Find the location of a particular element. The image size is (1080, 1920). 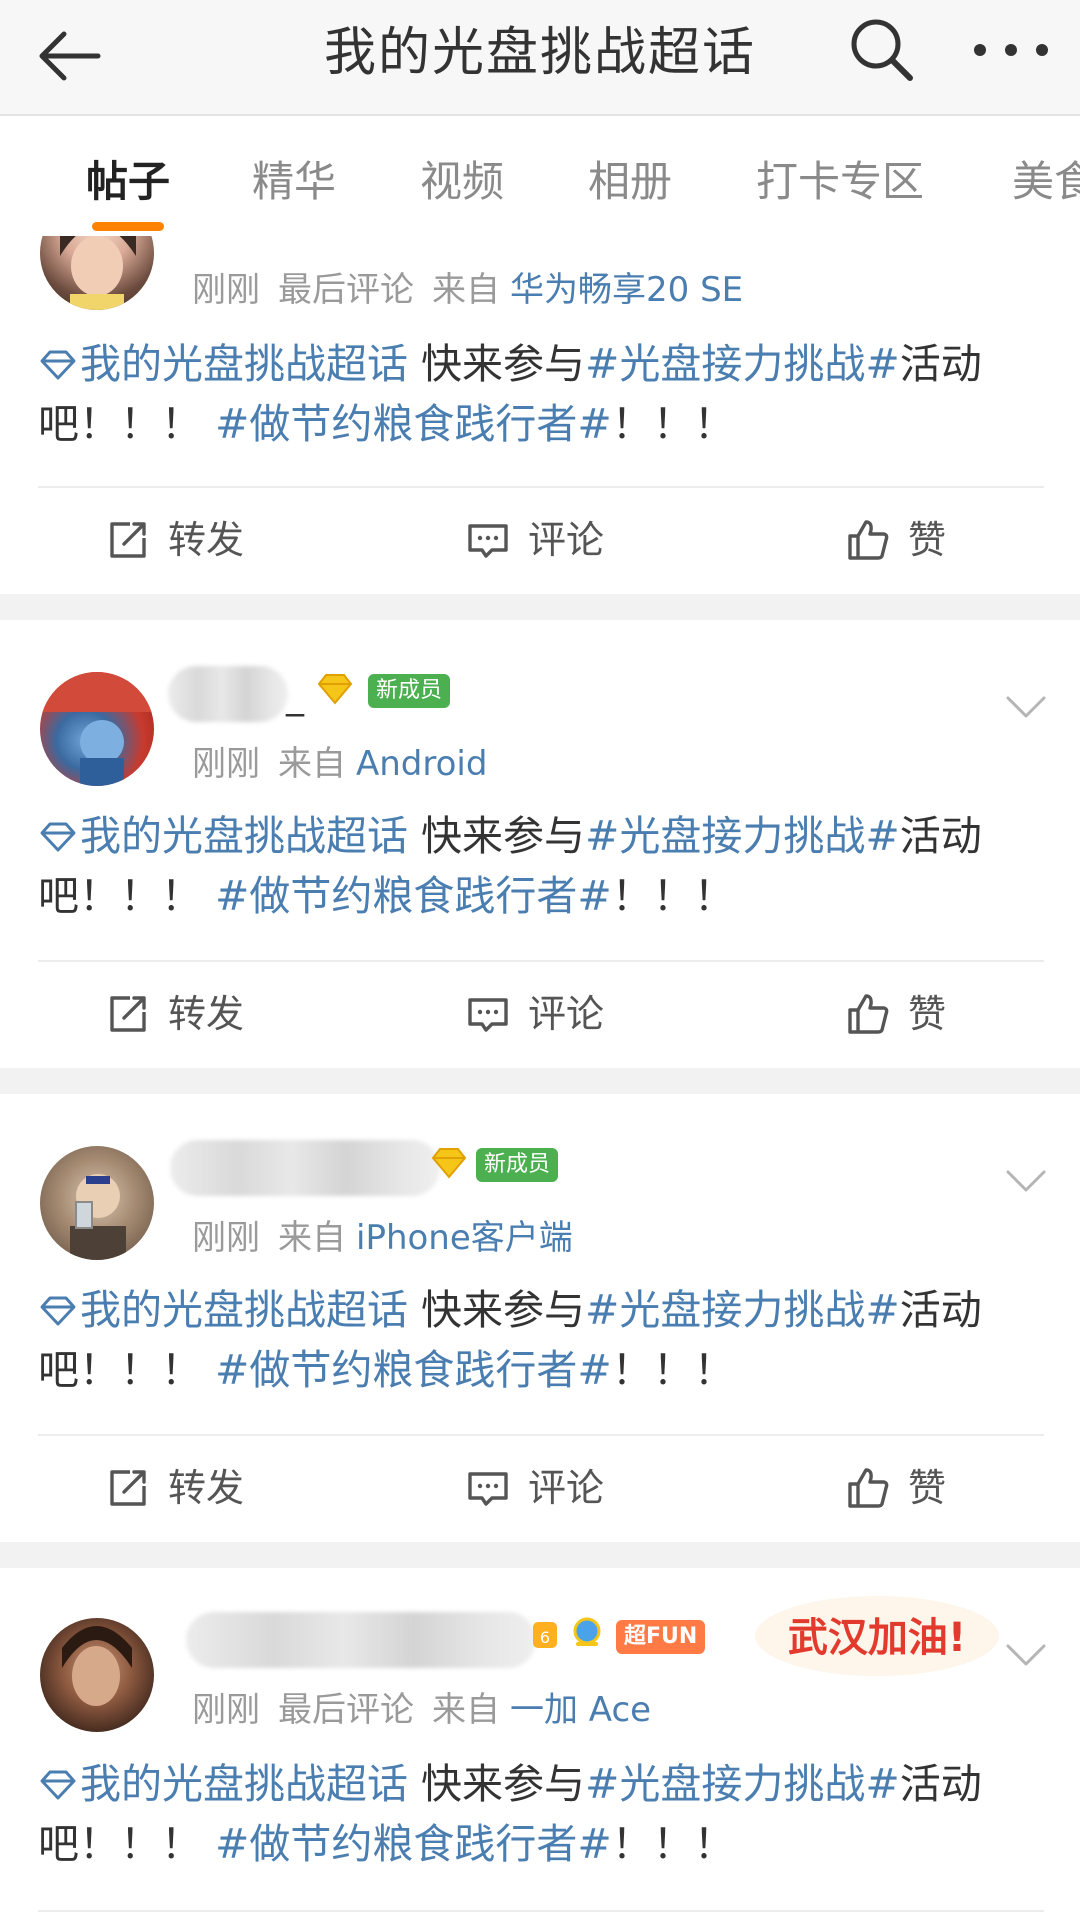

wuhan-sticker: 武汉加油! is located at coordinates (877, 1636).